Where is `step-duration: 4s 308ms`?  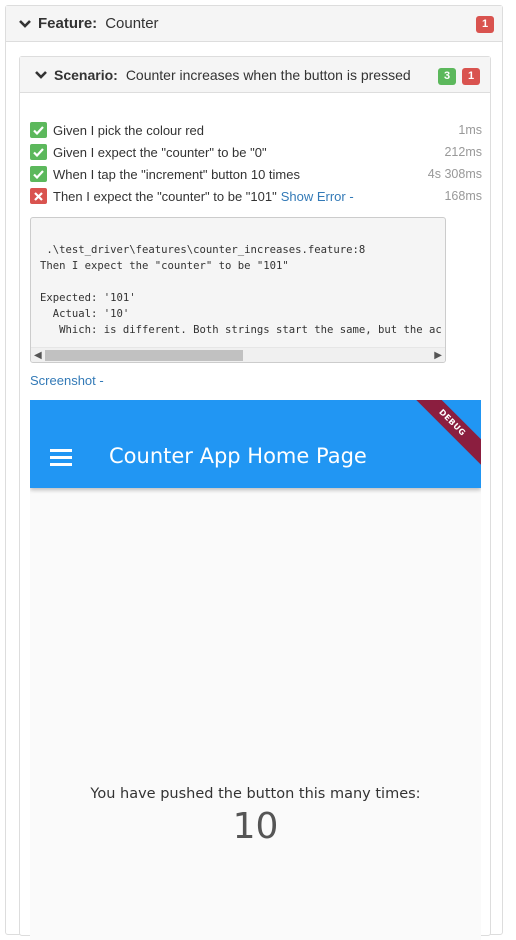
step-duration: 4s 308ms is located at coordinates (454, 174).